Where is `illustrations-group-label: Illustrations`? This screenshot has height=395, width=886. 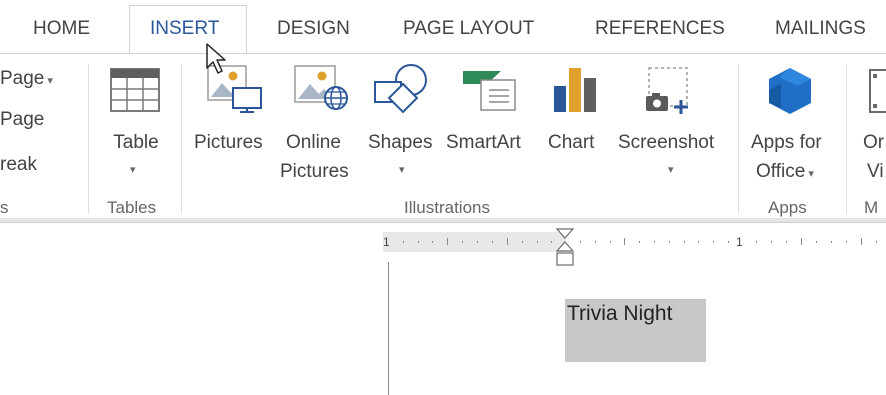
illustrations-group-label: Illustrations is located at coordinates (447, 207).